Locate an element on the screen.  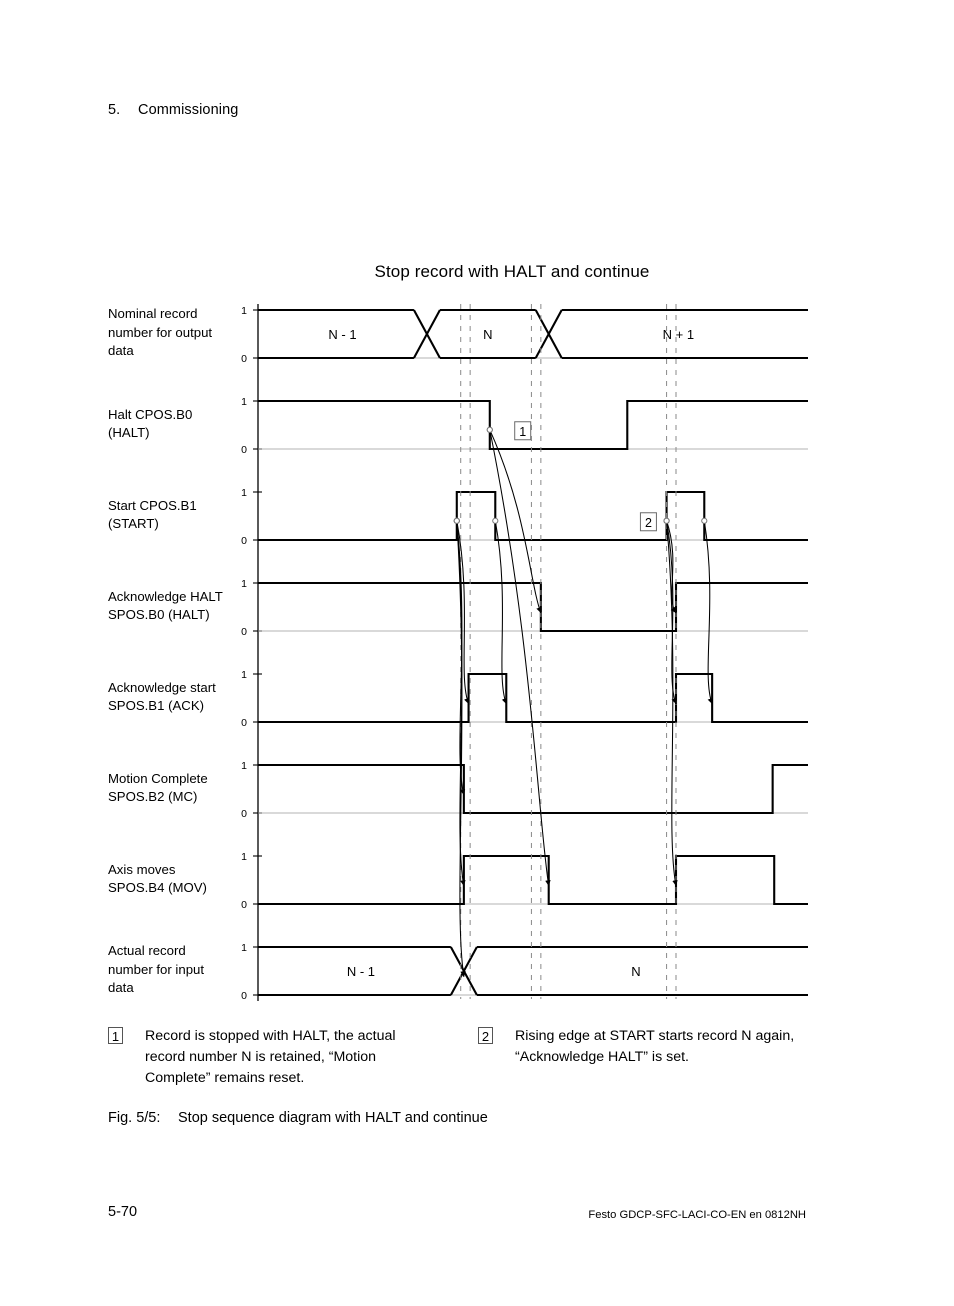
signal-label: Actual record number for input data is located at coordinates (156, 969).